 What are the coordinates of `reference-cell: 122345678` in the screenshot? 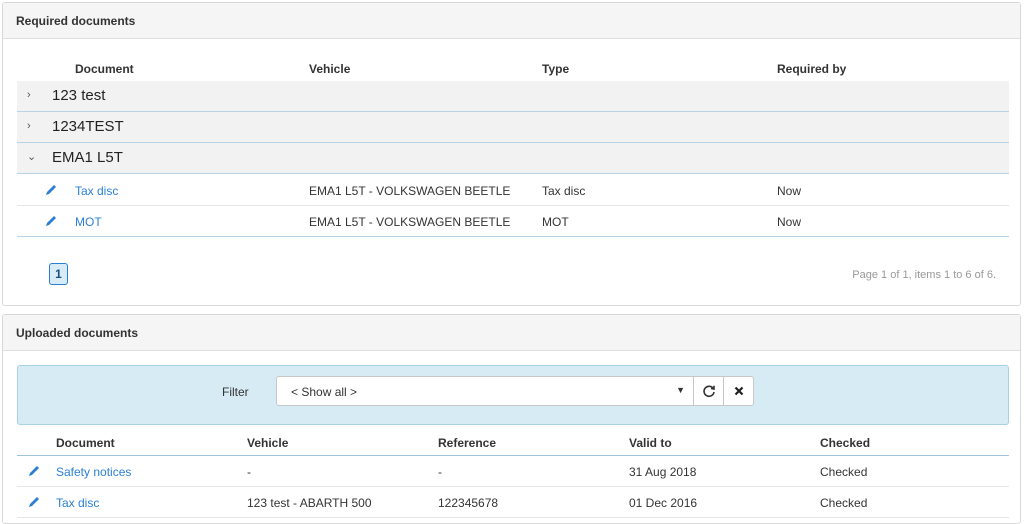 It's located at (468, 503).